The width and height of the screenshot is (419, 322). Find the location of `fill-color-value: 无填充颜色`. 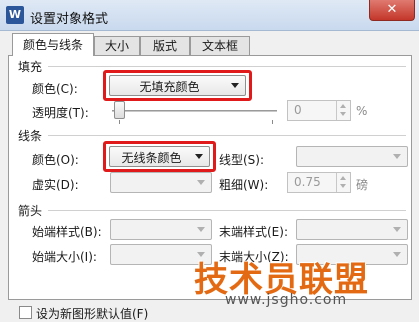

fill-color-value: 无填充颜色 is located at coordinates (169, 87).